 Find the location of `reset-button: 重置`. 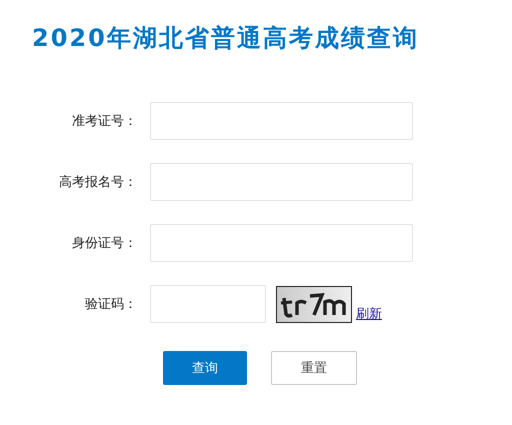

reset-button: 重置 is located at coordinates (314, 368).